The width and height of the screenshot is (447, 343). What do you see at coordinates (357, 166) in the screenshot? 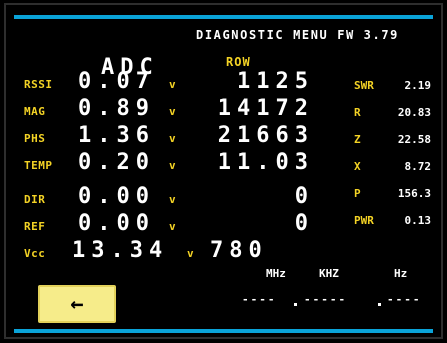
I see `reading-label-x: X` at bounding box center [357, 166].